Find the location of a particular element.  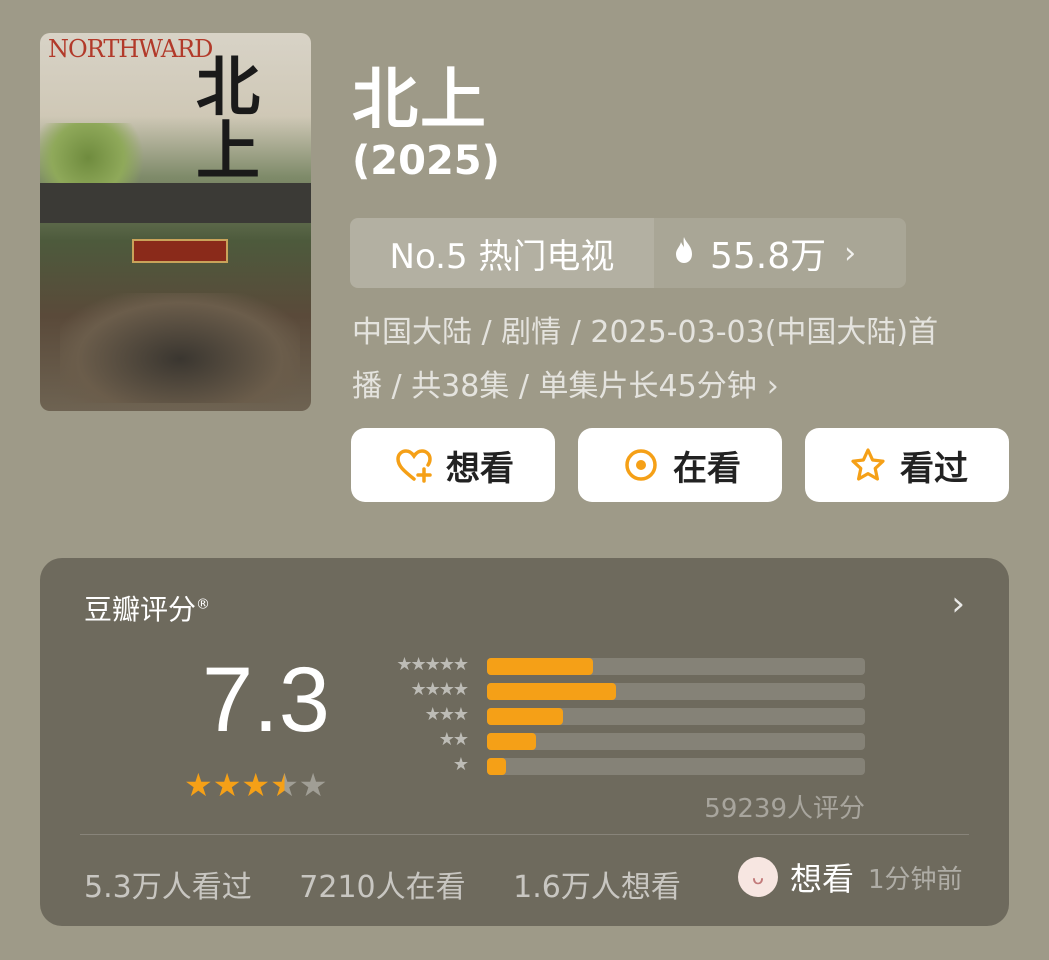

rating-score: 7.3 is located at coordinates (266, 700).